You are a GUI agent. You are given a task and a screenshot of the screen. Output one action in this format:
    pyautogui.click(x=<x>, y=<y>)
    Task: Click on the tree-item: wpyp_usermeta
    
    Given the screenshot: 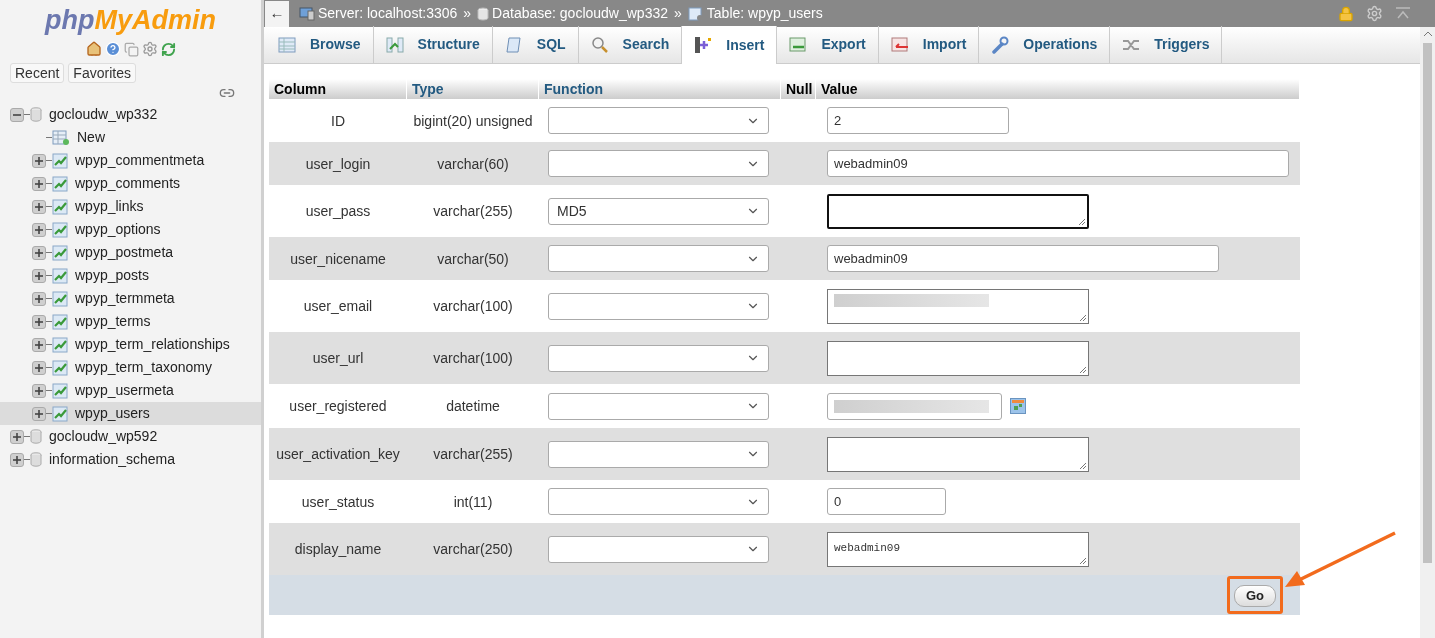 What is the action you would take?
    pyautogui.click(x=130, y=390)
    